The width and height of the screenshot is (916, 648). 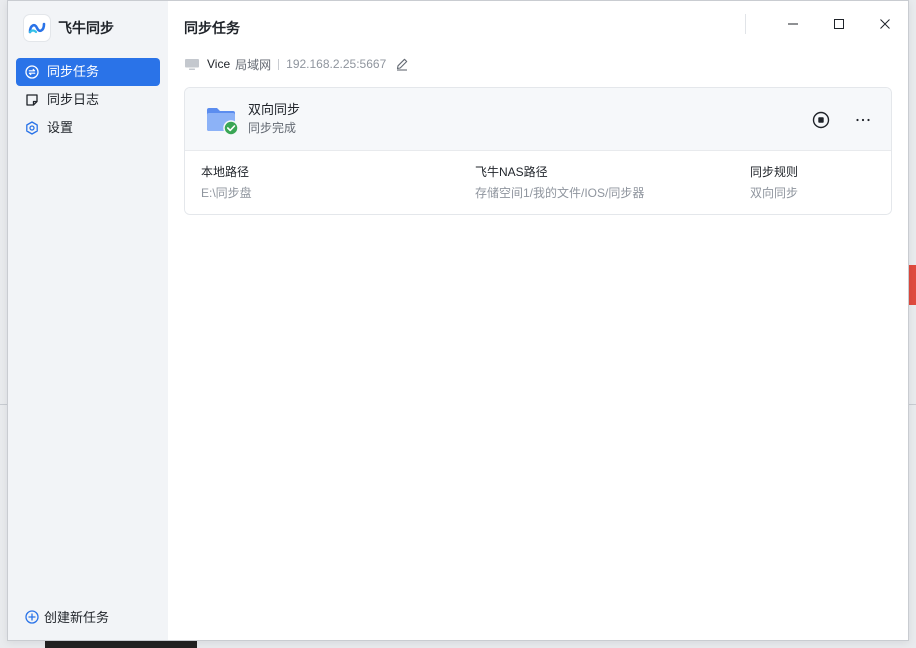 I want to click on minimize-icon, so click(x=793, y=24).